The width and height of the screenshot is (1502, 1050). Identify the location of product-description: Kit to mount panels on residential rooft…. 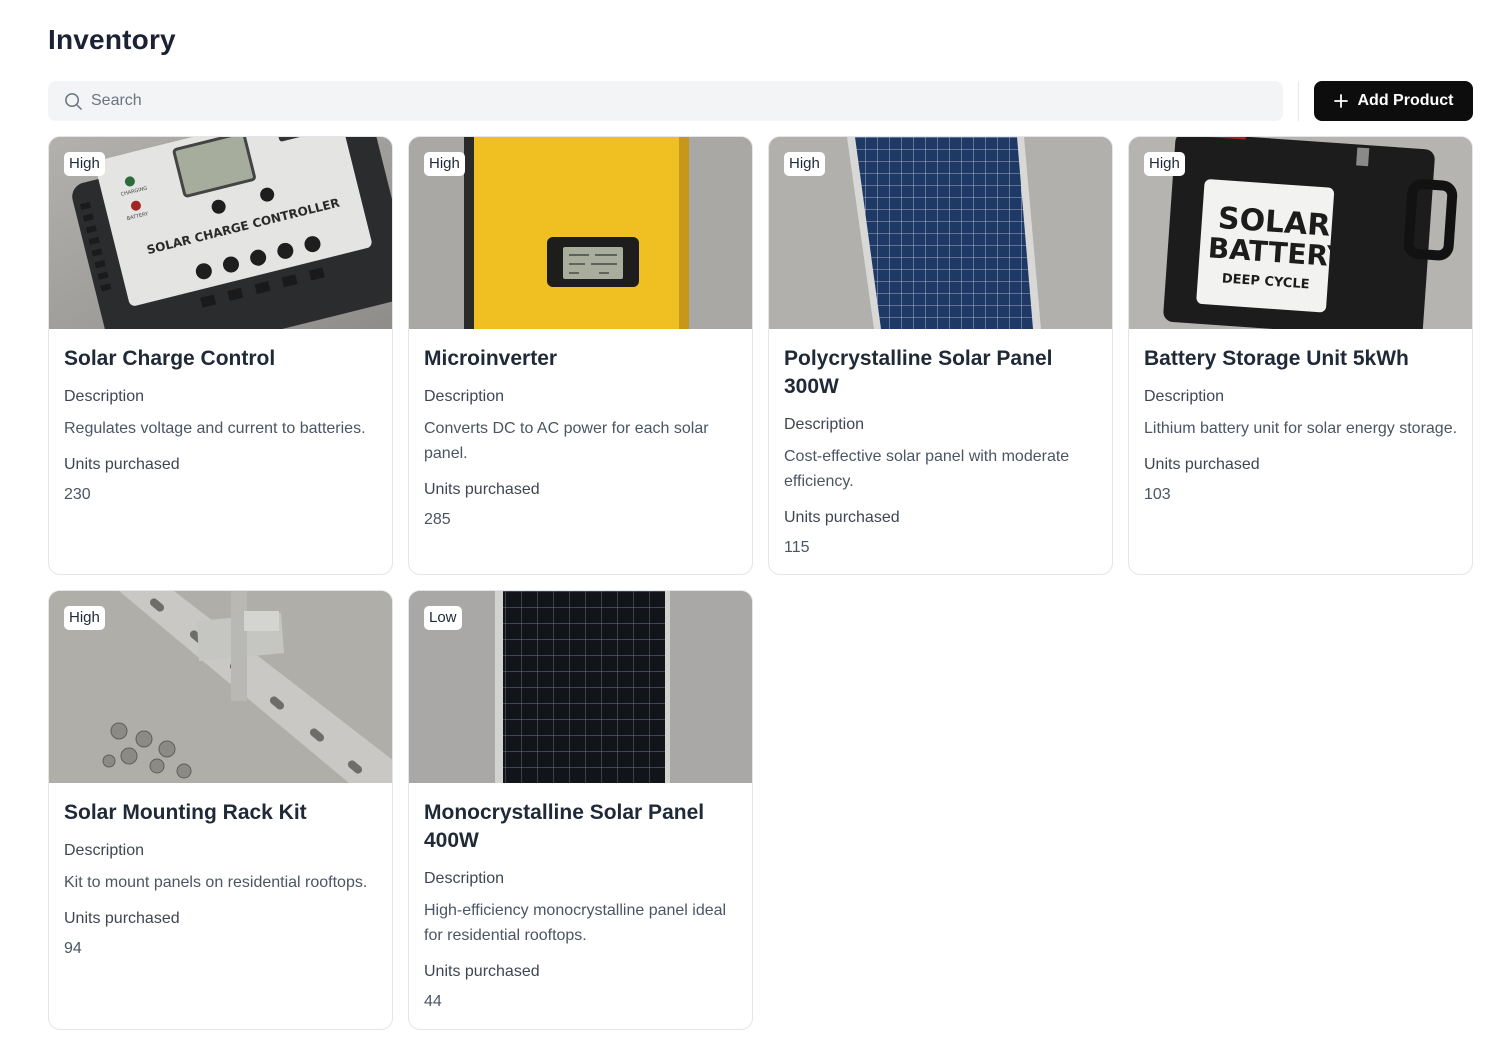
(216, 882).